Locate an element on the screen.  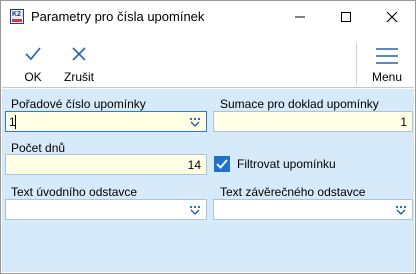
poradove-cislo-combobox: 1 is located at coordinates (106, 121).